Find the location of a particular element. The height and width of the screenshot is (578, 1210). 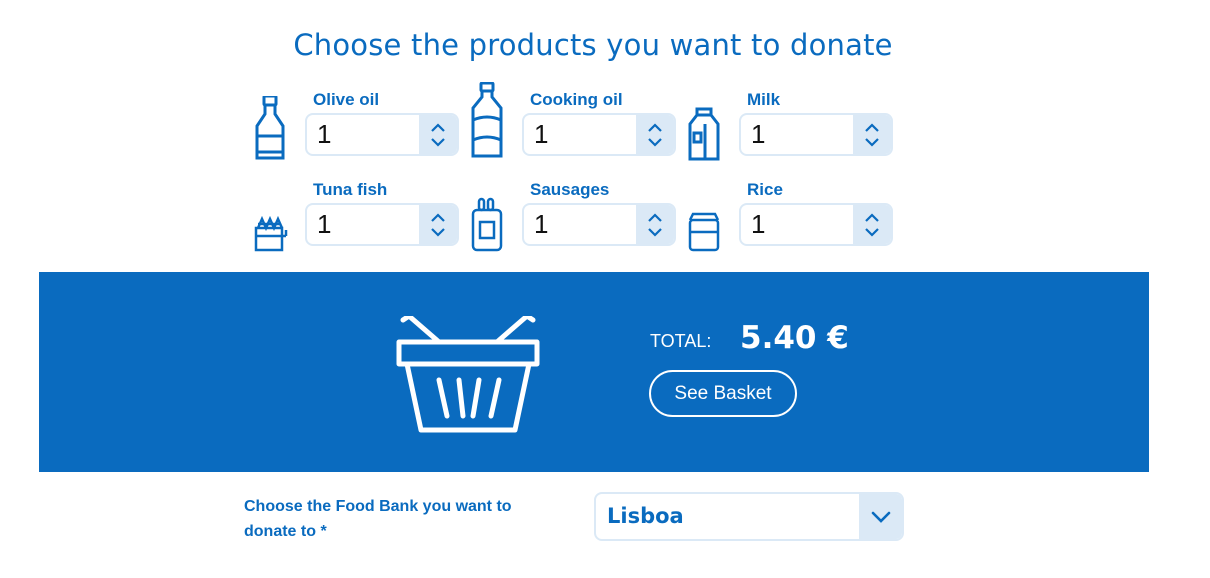

product-milk: Milk 1 is located at coordinates (795, 130).